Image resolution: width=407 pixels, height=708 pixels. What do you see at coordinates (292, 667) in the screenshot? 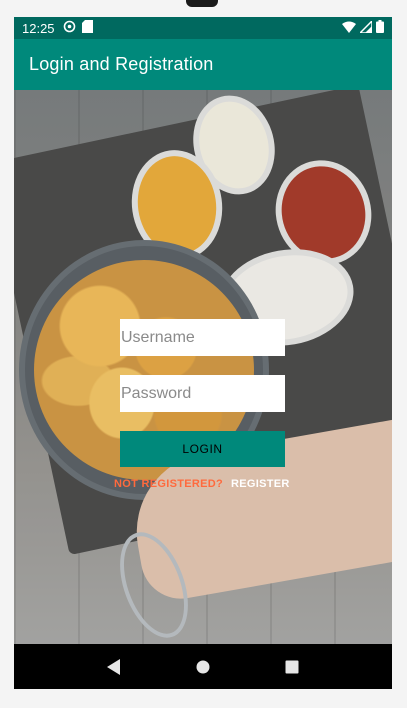
I see `recents-icon` at bounding box center [292, 667].